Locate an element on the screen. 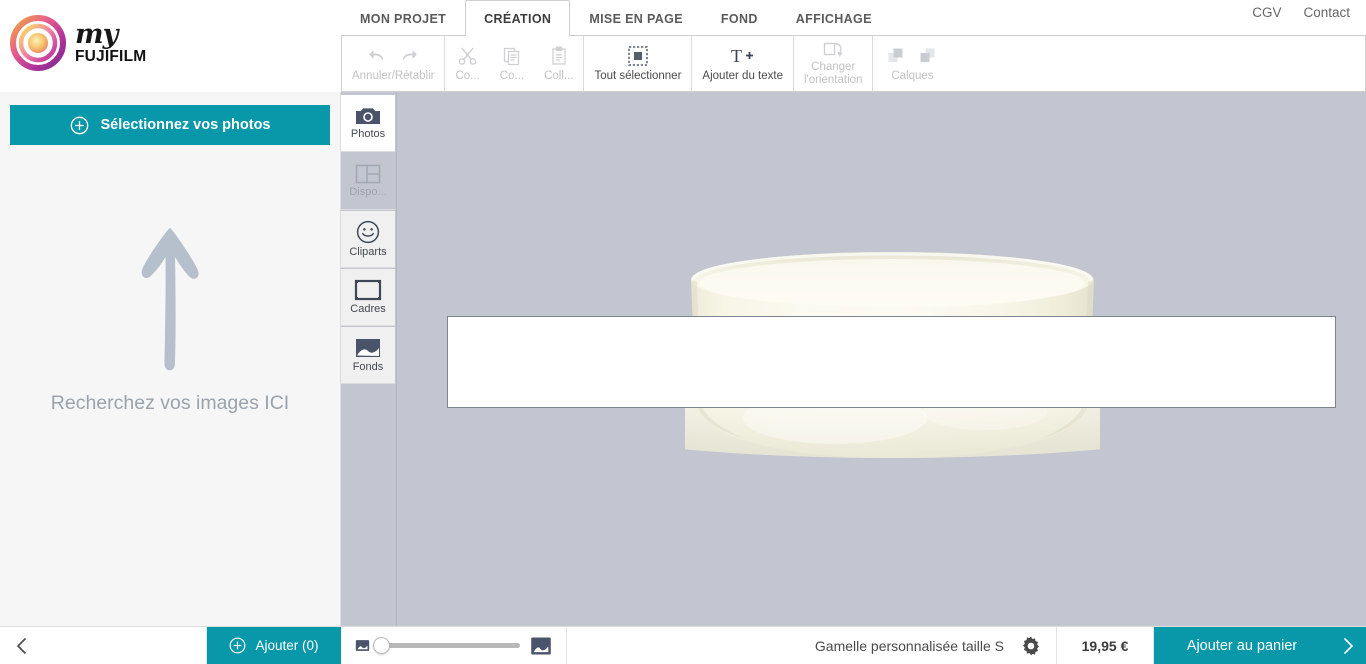 The width and height of the screenshot is (1366, 664). fujifilm-circle-logo-icon is located at coordinates (38, 43).